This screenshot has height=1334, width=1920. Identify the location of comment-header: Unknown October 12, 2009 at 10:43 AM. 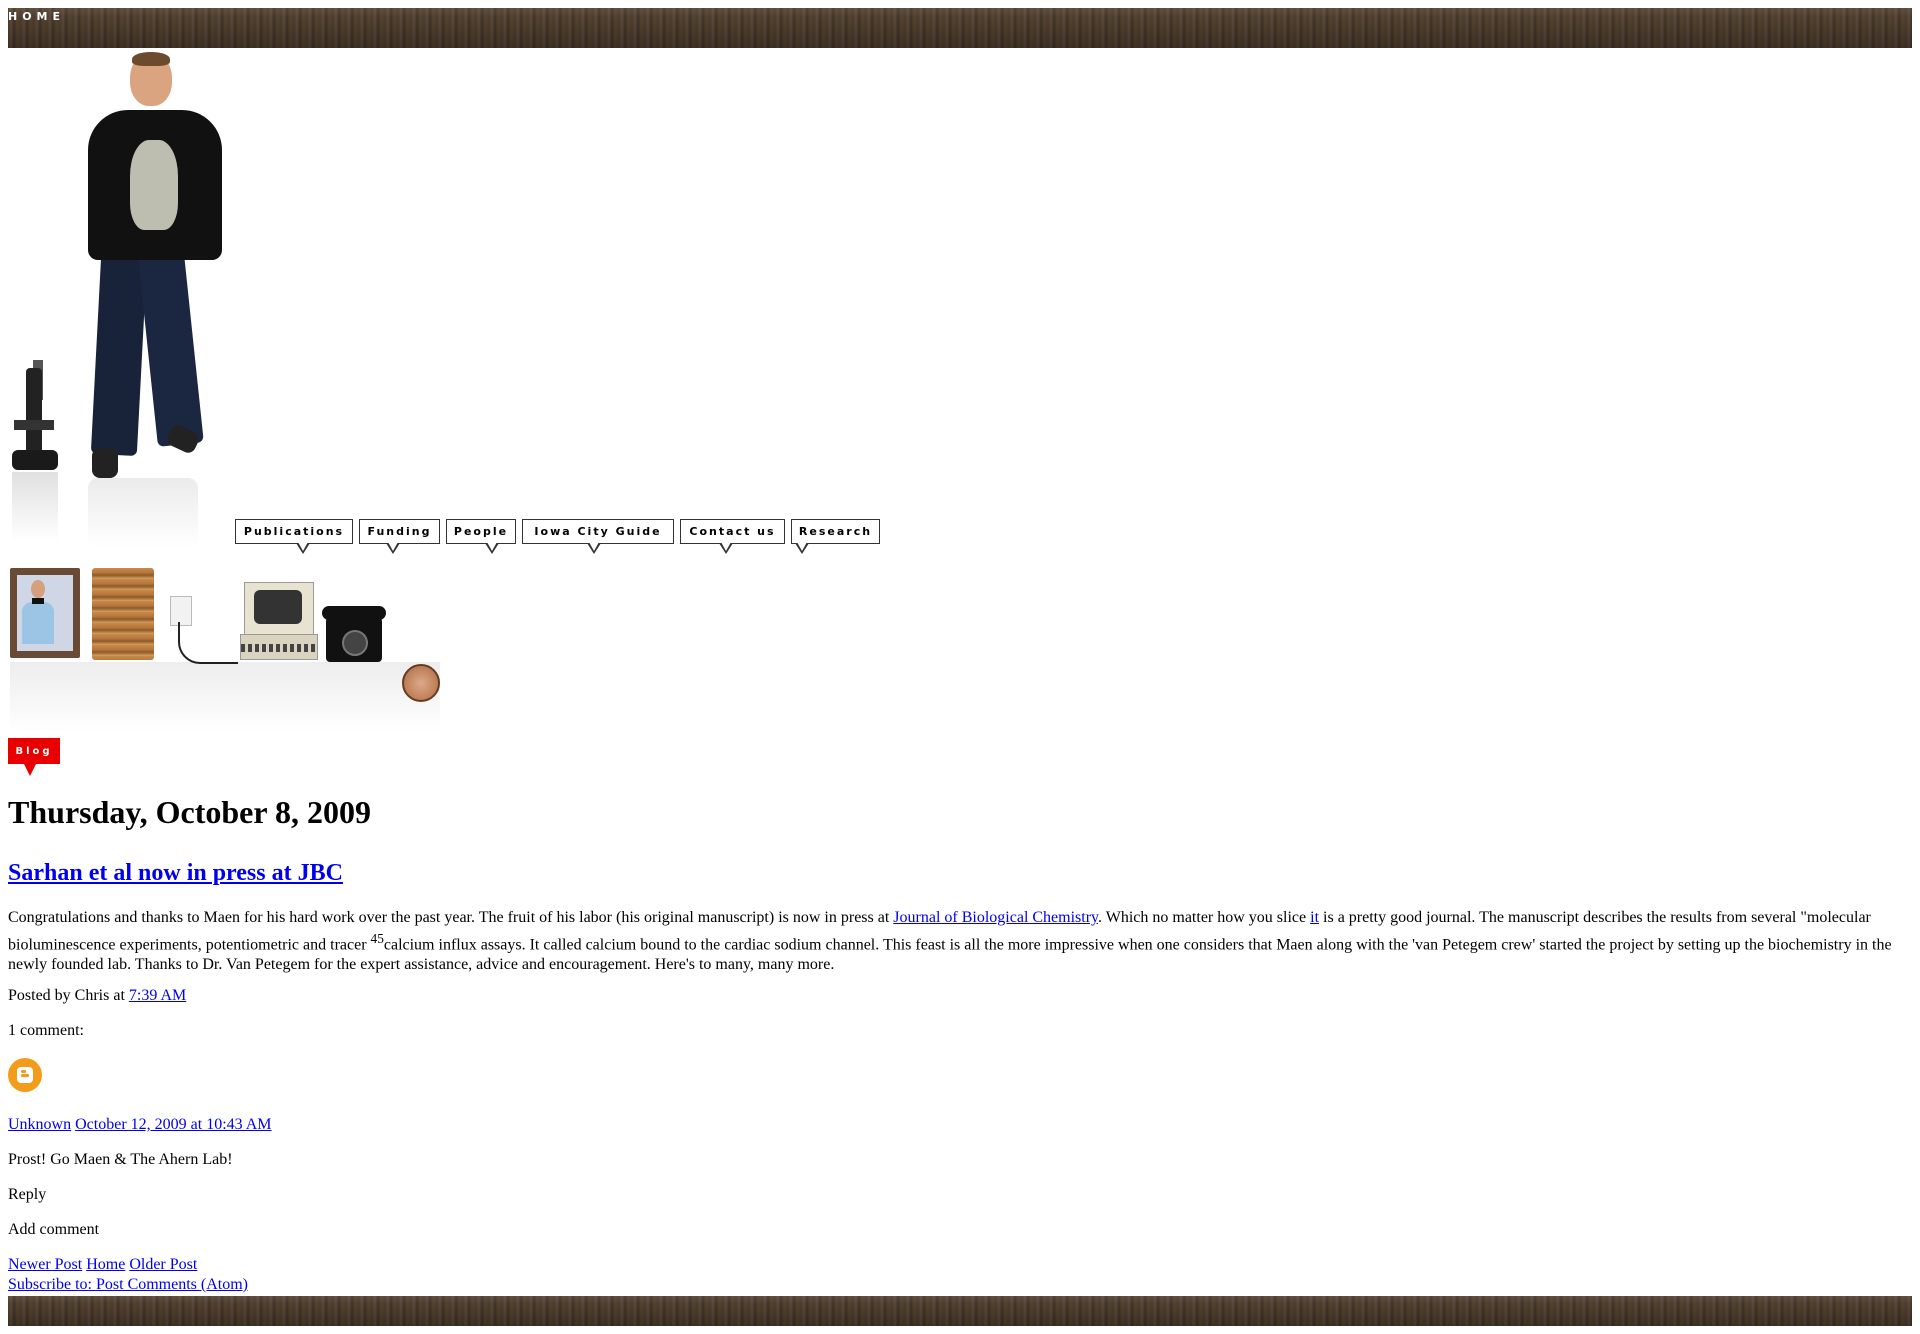
(140, 1125).